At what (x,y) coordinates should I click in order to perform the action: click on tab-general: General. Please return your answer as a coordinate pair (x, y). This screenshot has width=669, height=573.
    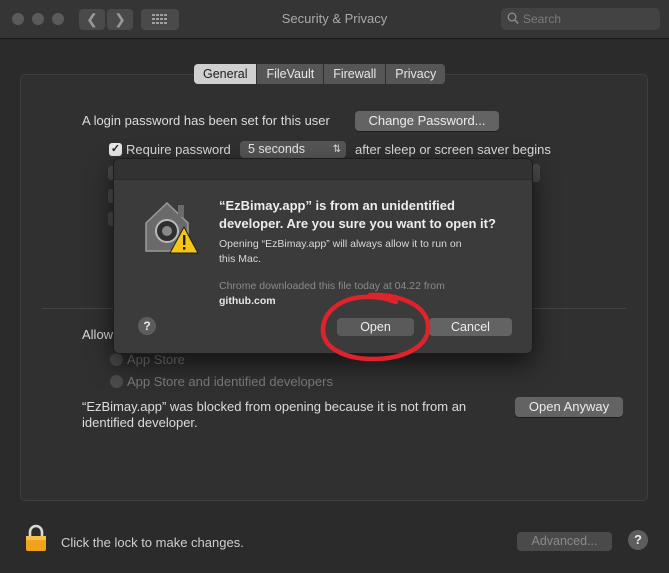
    Looking at the image, I should click on (226, 74).